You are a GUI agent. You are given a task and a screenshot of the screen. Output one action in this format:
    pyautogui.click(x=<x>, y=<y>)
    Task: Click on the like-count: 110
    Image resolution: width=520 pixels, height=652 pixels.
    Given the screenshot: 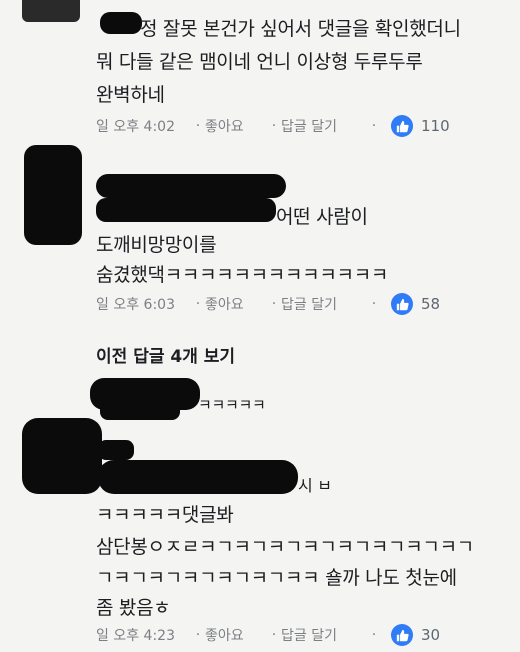 What is the action you would take?
    pyautogui.click(x=435, y=126)
    